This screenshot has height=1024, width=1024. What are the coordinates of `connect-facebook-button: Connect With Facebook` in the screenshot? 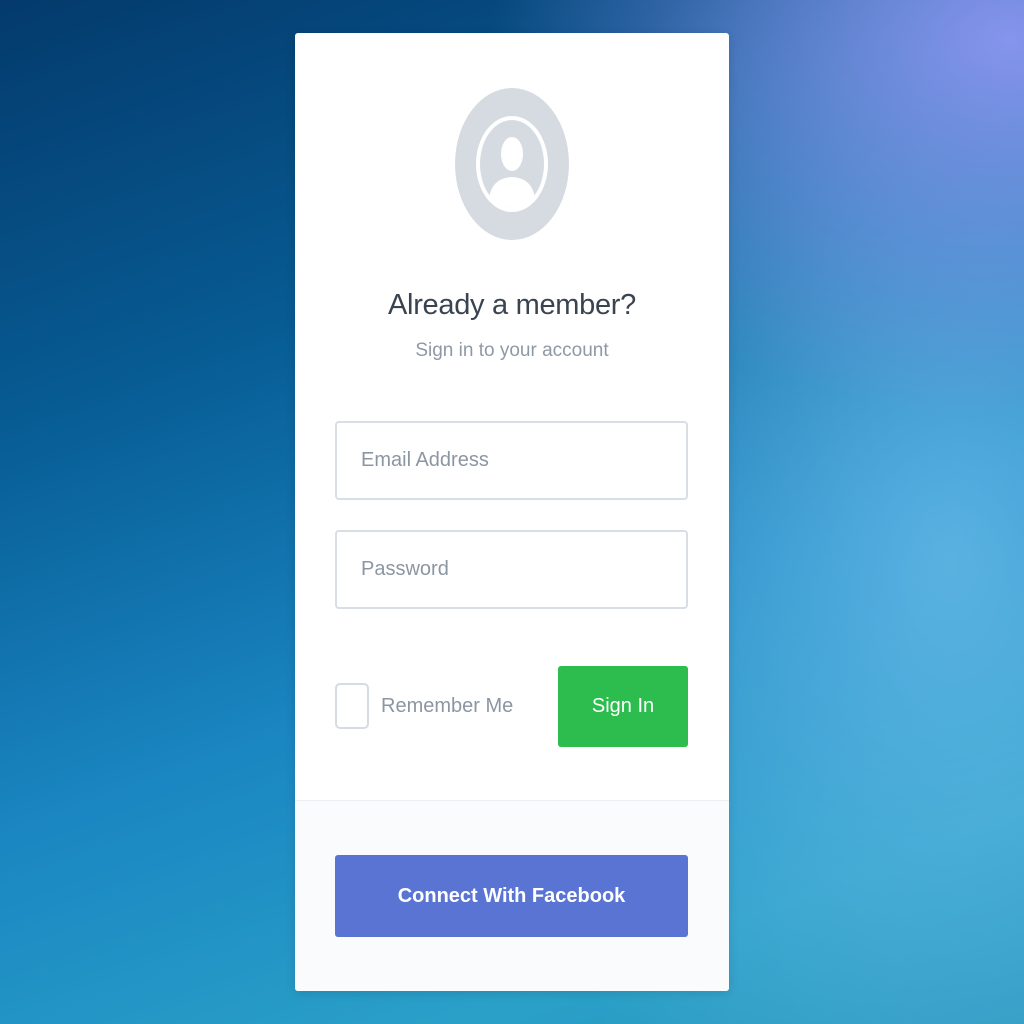 It's located at (511, 896).